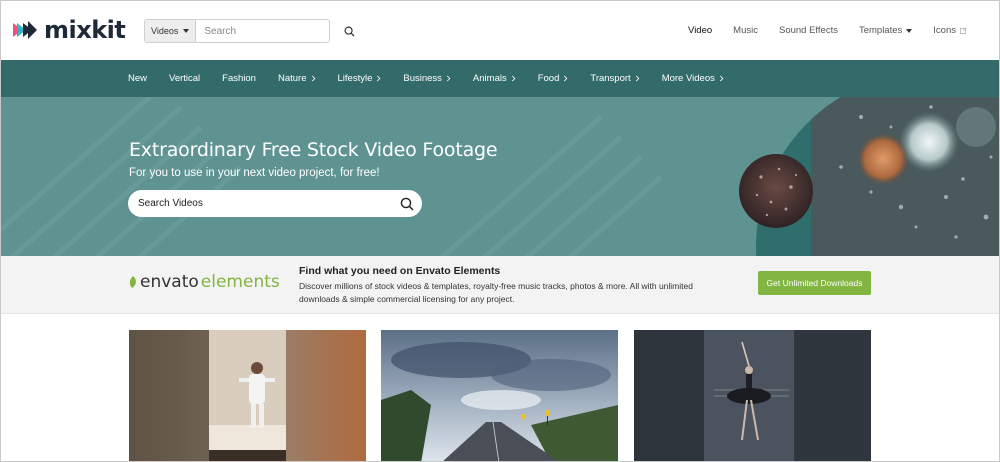  Describe the element at coordinates (85, 30) in the screenshot. I see `logo-text: mixkit` at that location.